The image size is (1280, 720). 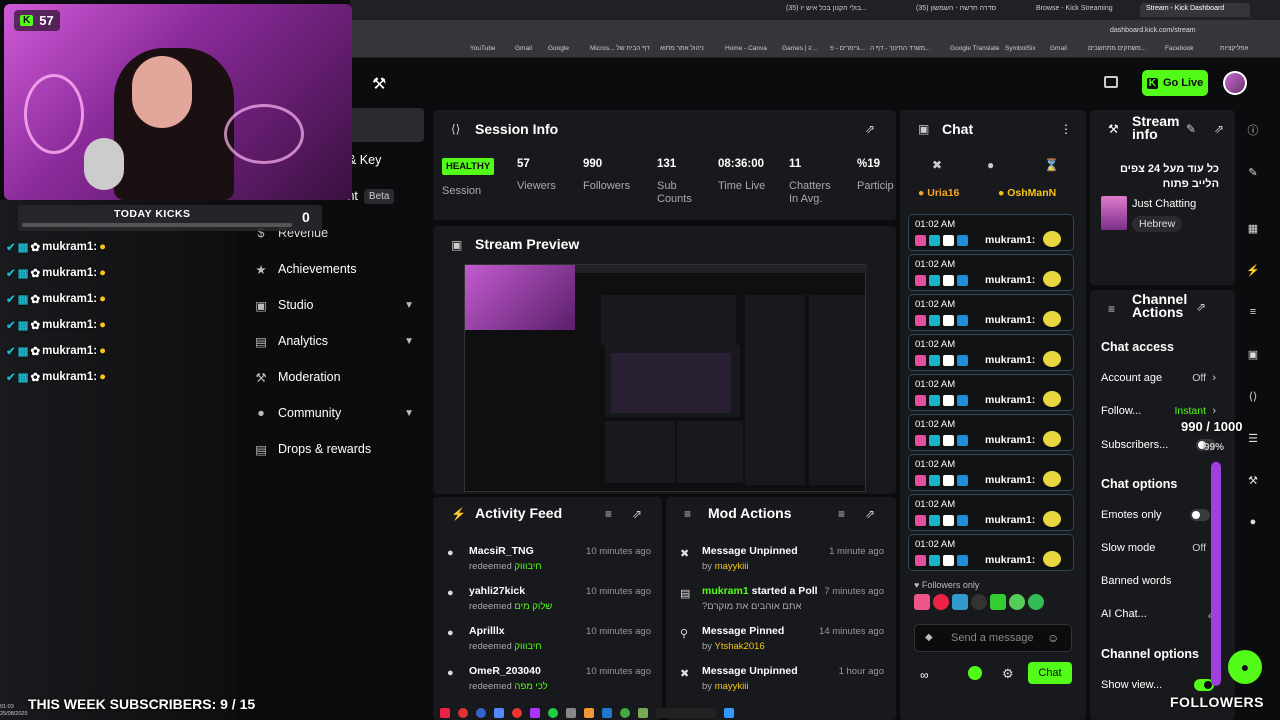 What do you see at coordinates (994, 605) in the screenshot?
I see `emote-bar` at bounding box center [994, 605].